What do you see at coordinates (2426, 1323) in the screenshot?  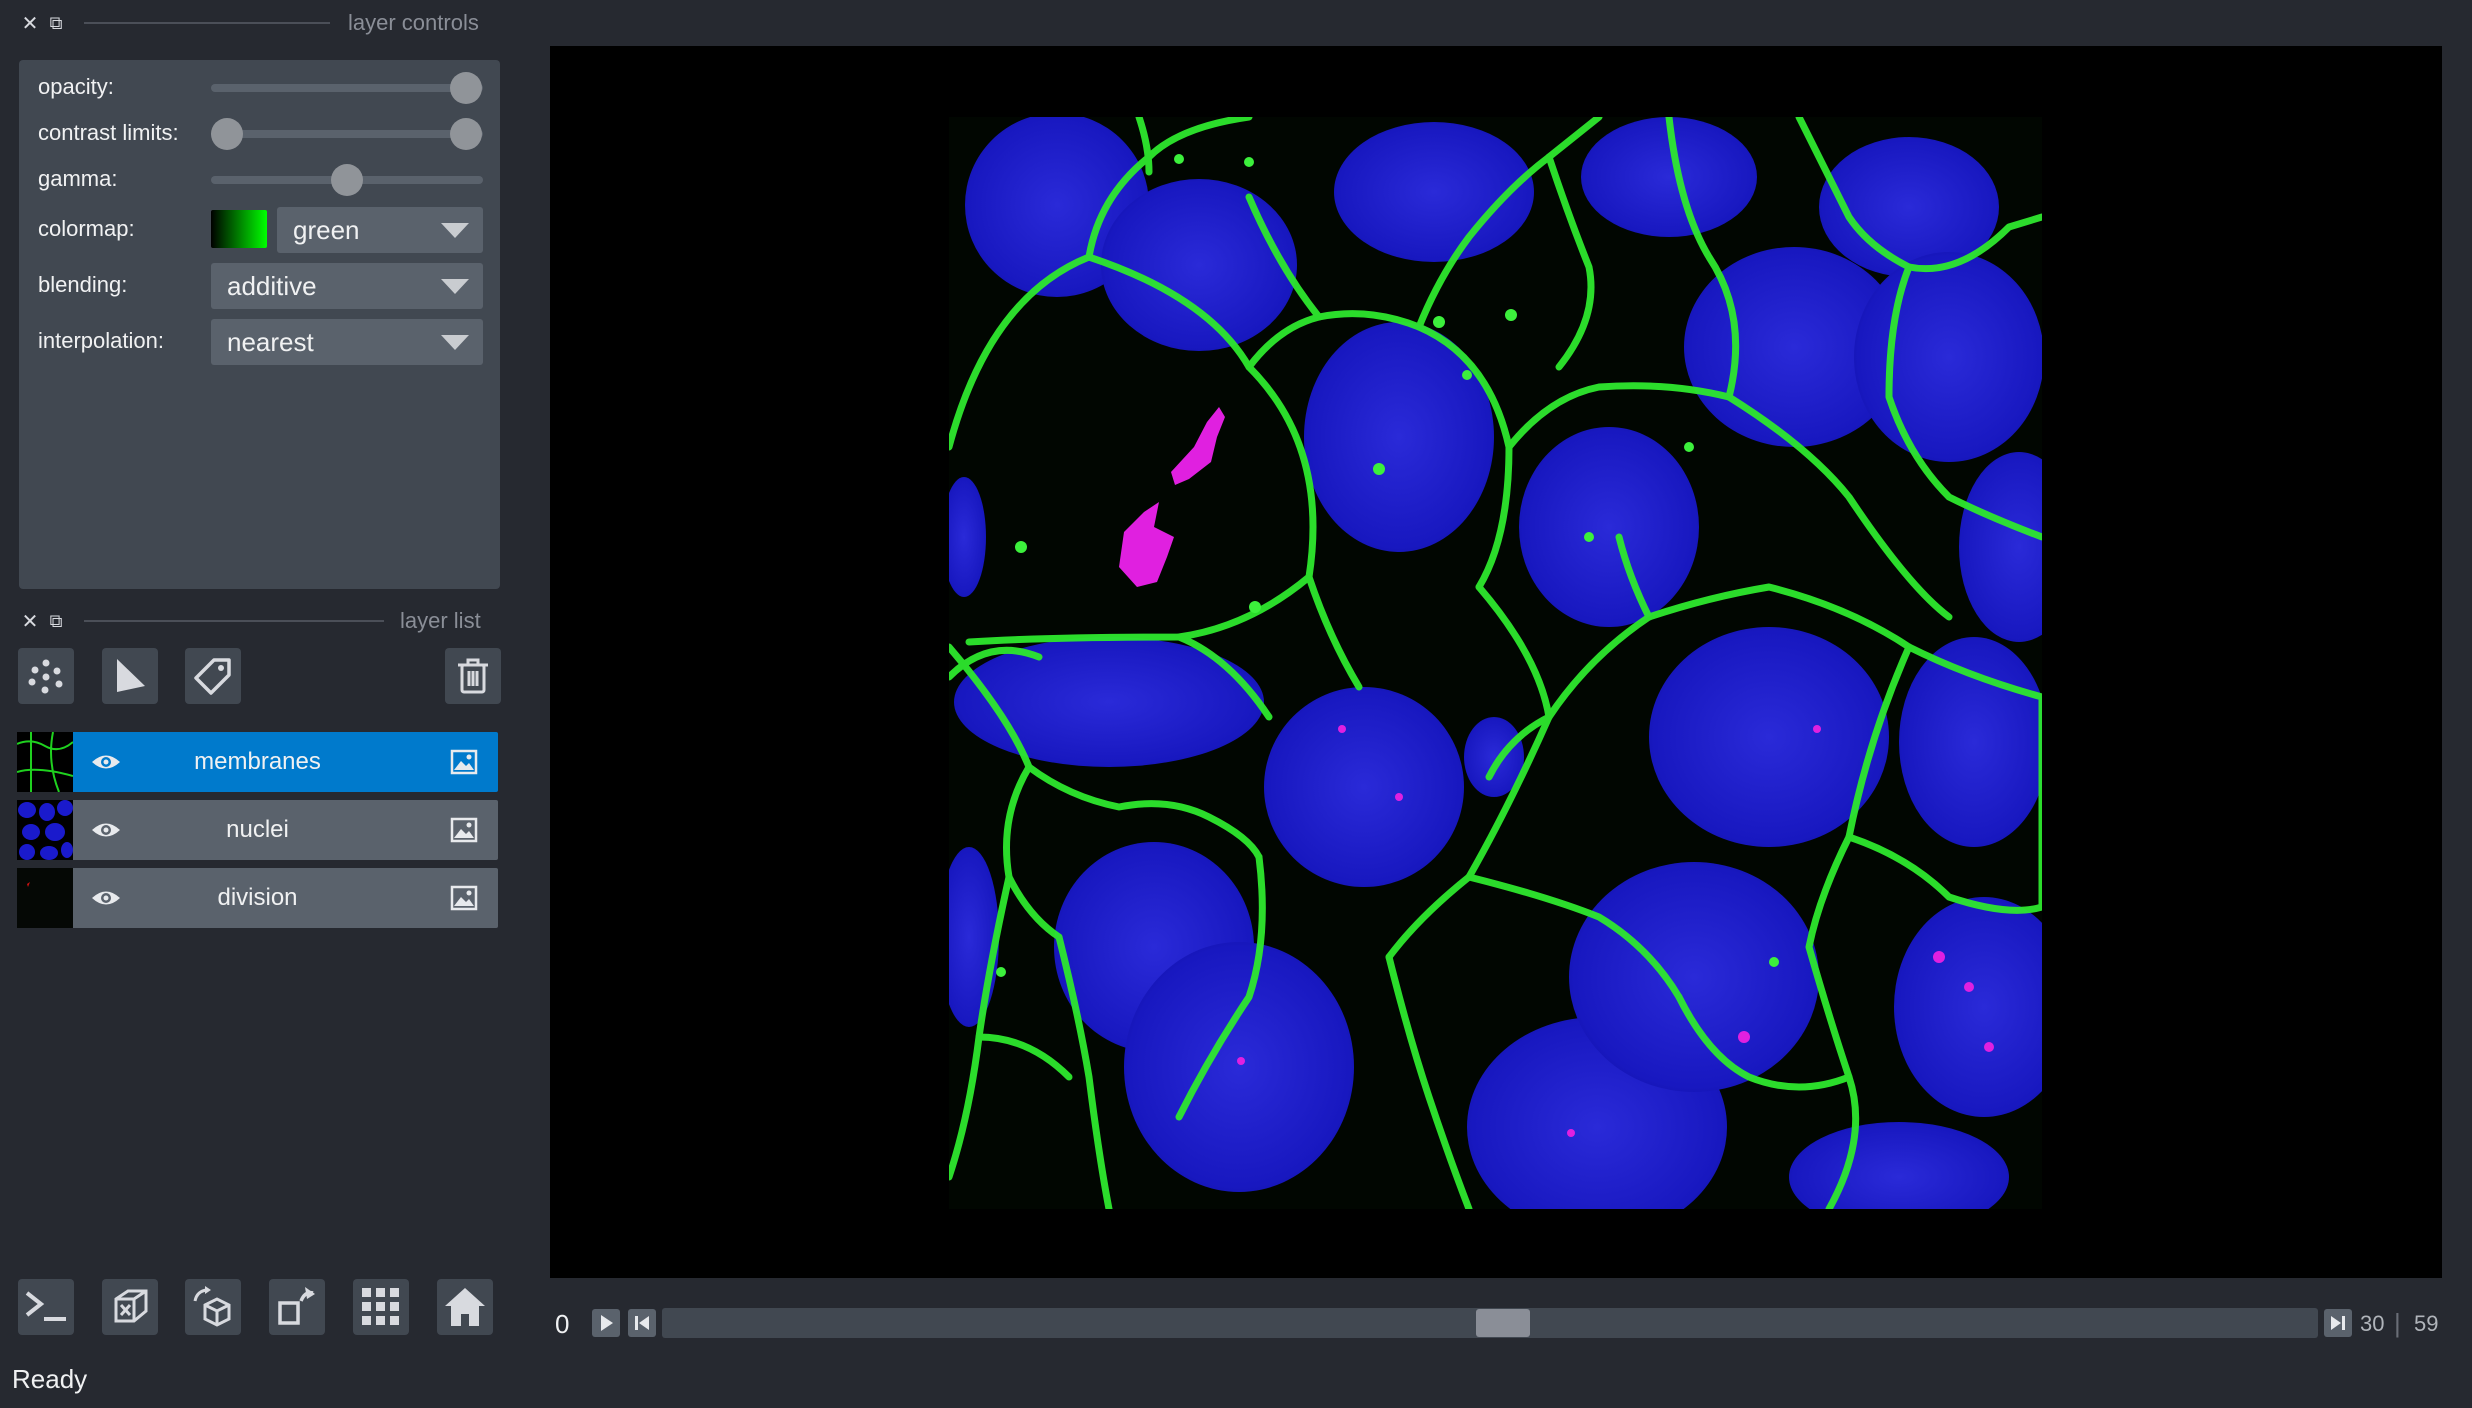 I see `max-frame: 59` at bounding box center [2426, 1323].